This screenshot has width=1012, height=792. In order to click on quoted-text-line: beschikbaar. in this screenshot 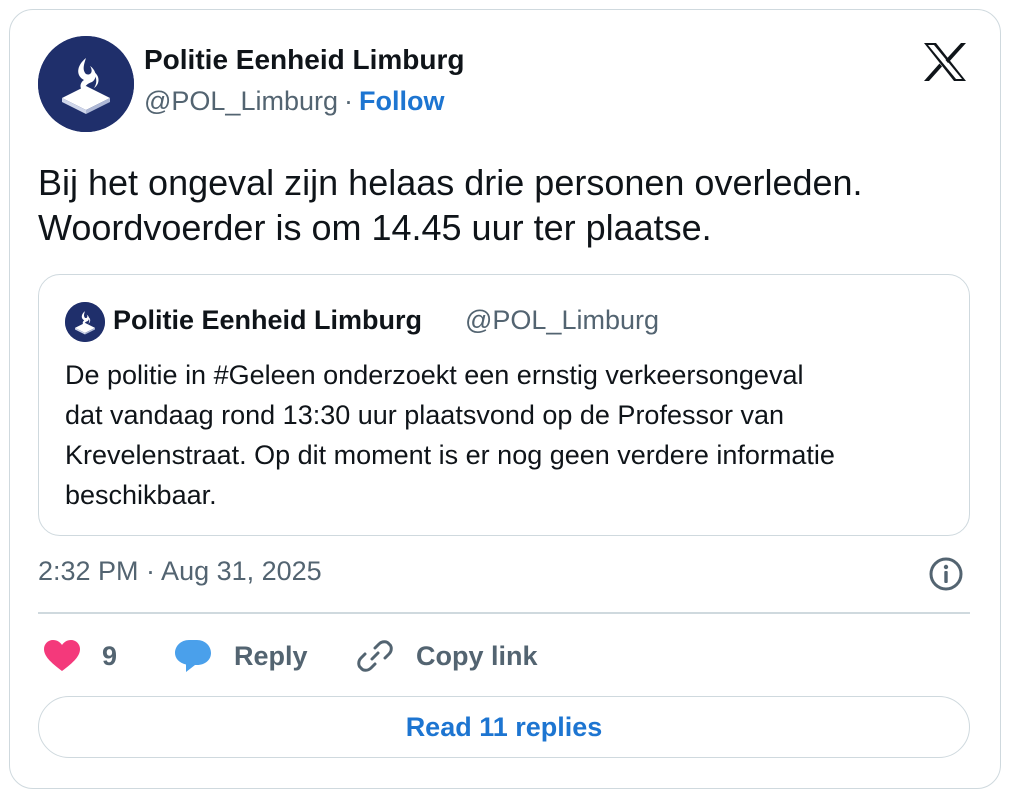, I will do `click(141, 495)`.